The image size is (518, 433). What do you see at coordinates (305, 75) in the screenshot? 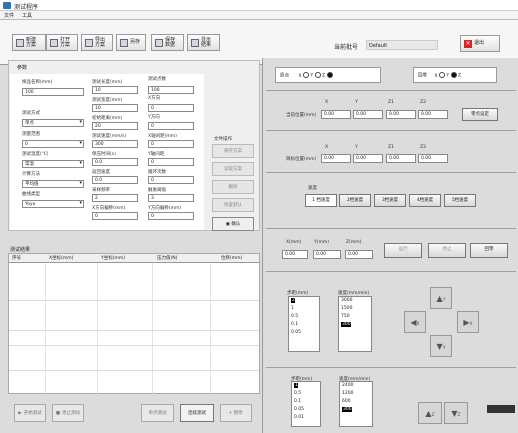
I see `origin-x-radio` at bounding box center [305, 75].